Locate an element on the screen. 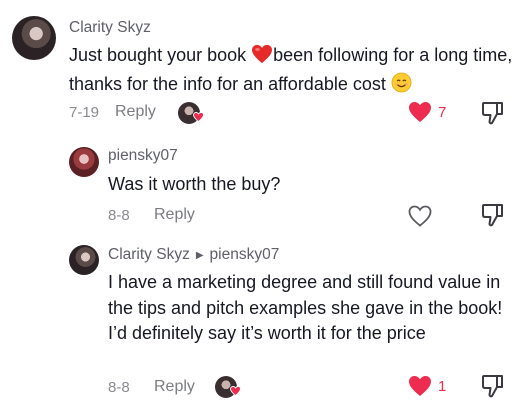  like-button: 7 is located at coordinates (427, 112).